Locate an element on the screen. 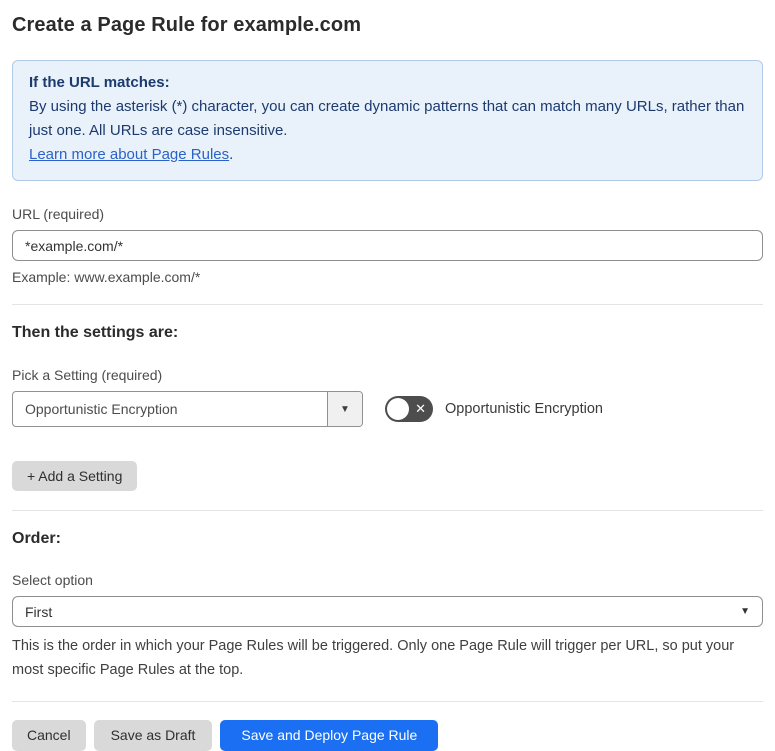 Image resolution: width=775 pixels, height=751 pixels. toggle-knob is located at coordinates (398, 409).